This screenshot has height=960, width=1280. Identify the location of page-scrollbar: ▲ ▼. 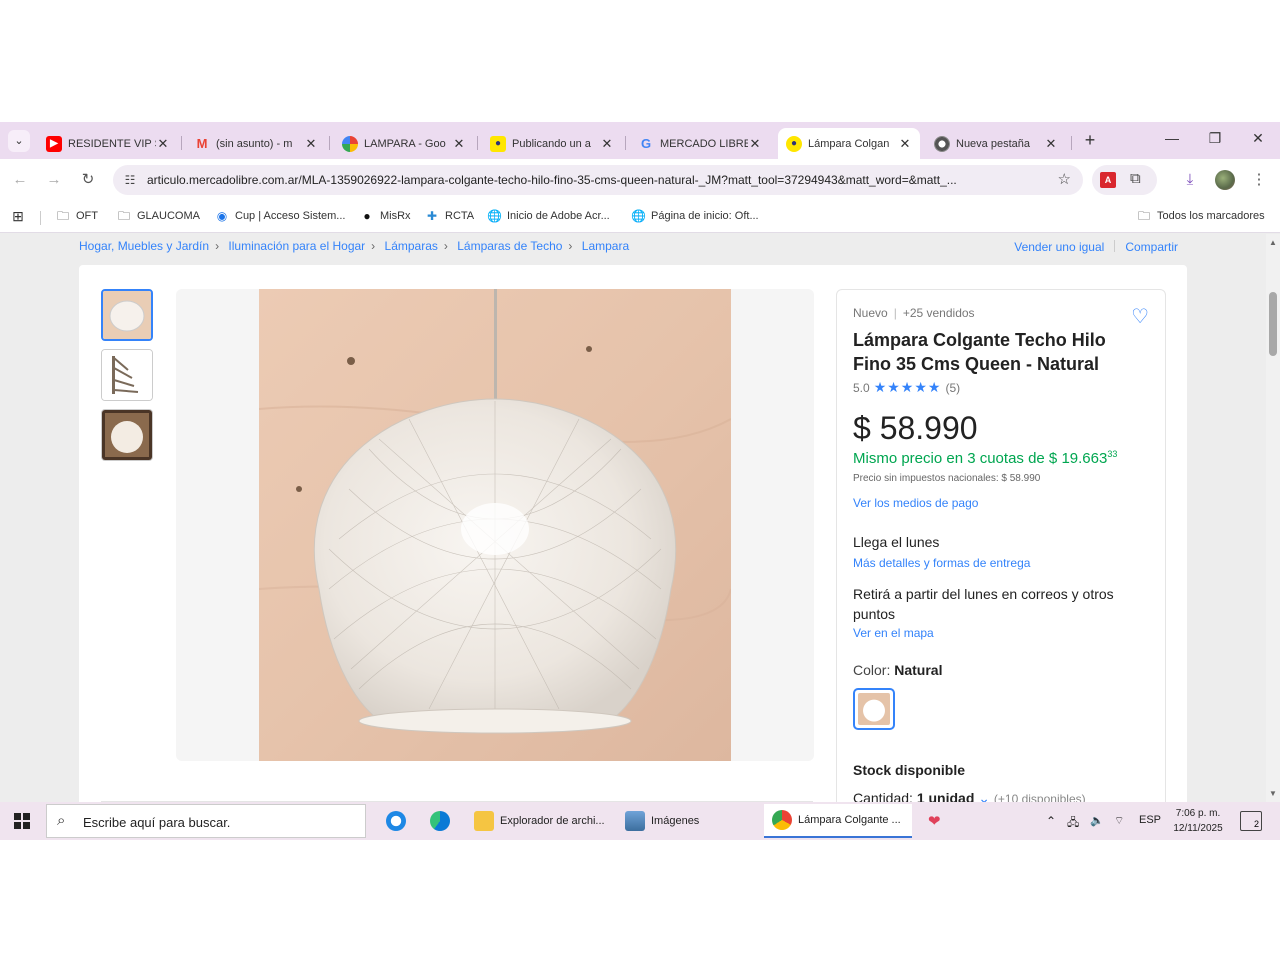
(1273, 518).